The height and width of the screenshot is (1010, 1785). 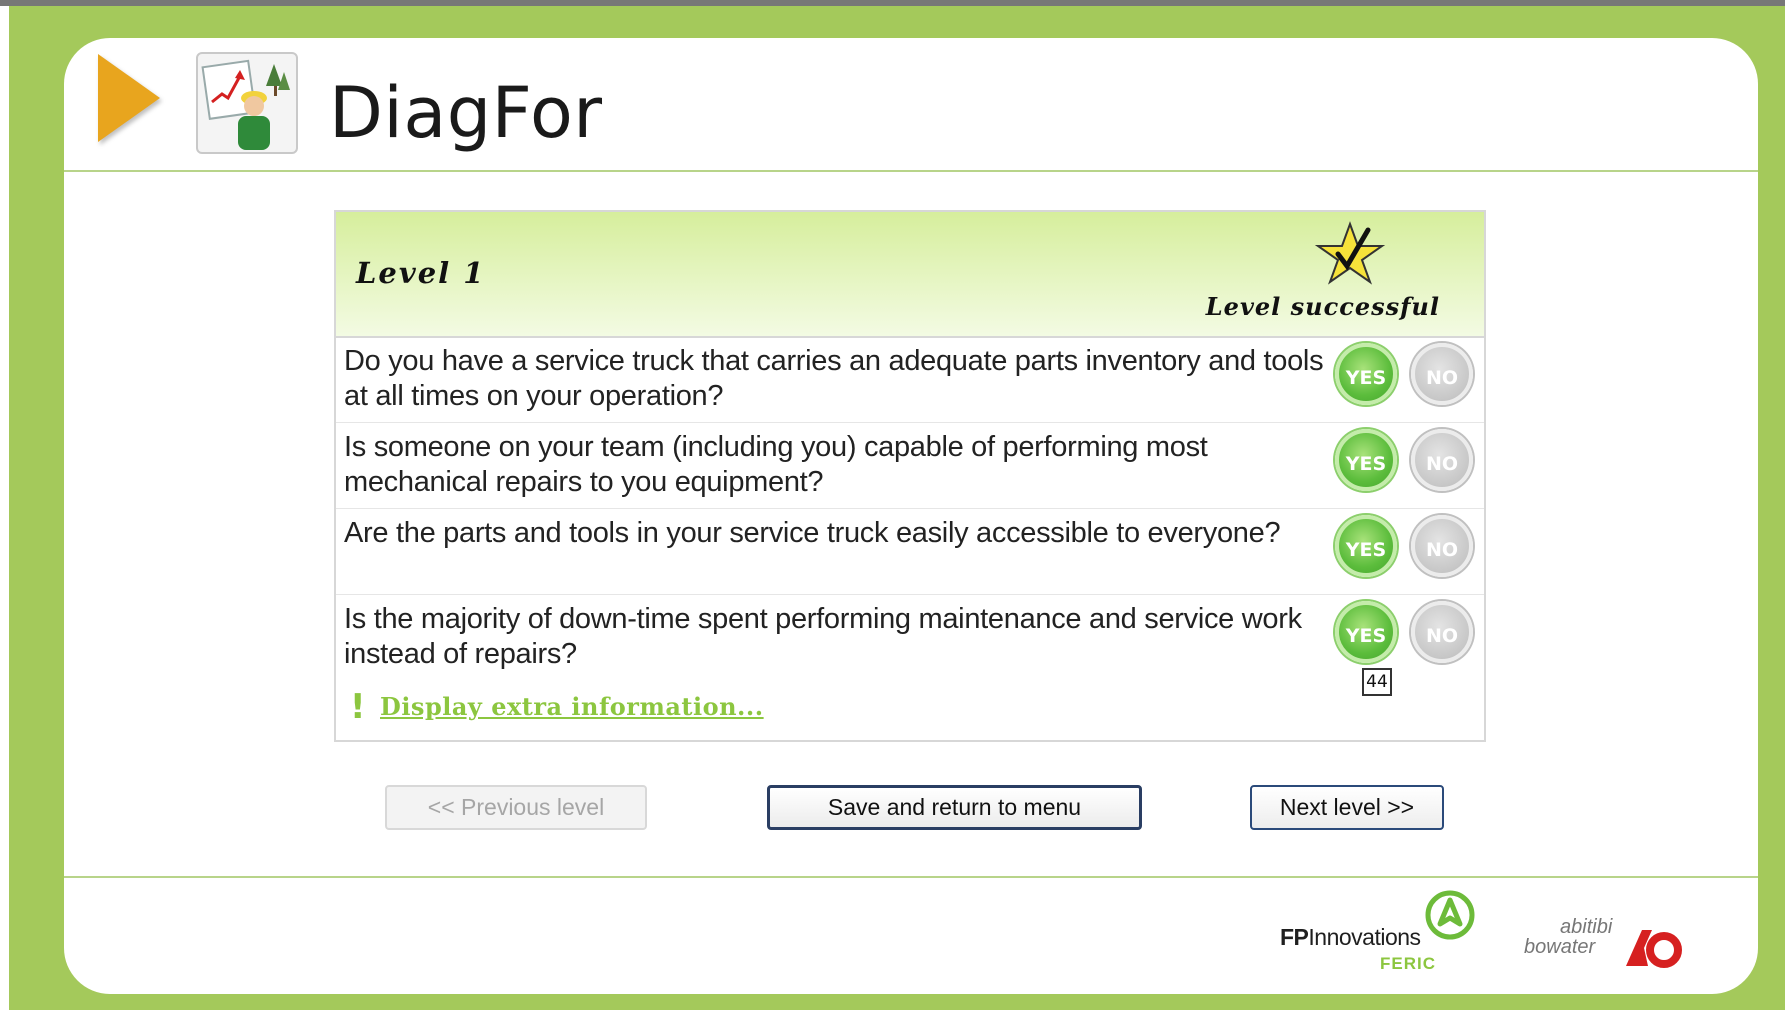 What do you see at coordinates (1560, 947) in the screenshot?
I see `bowater-label: bowater` at bounding box center [1560, 947].